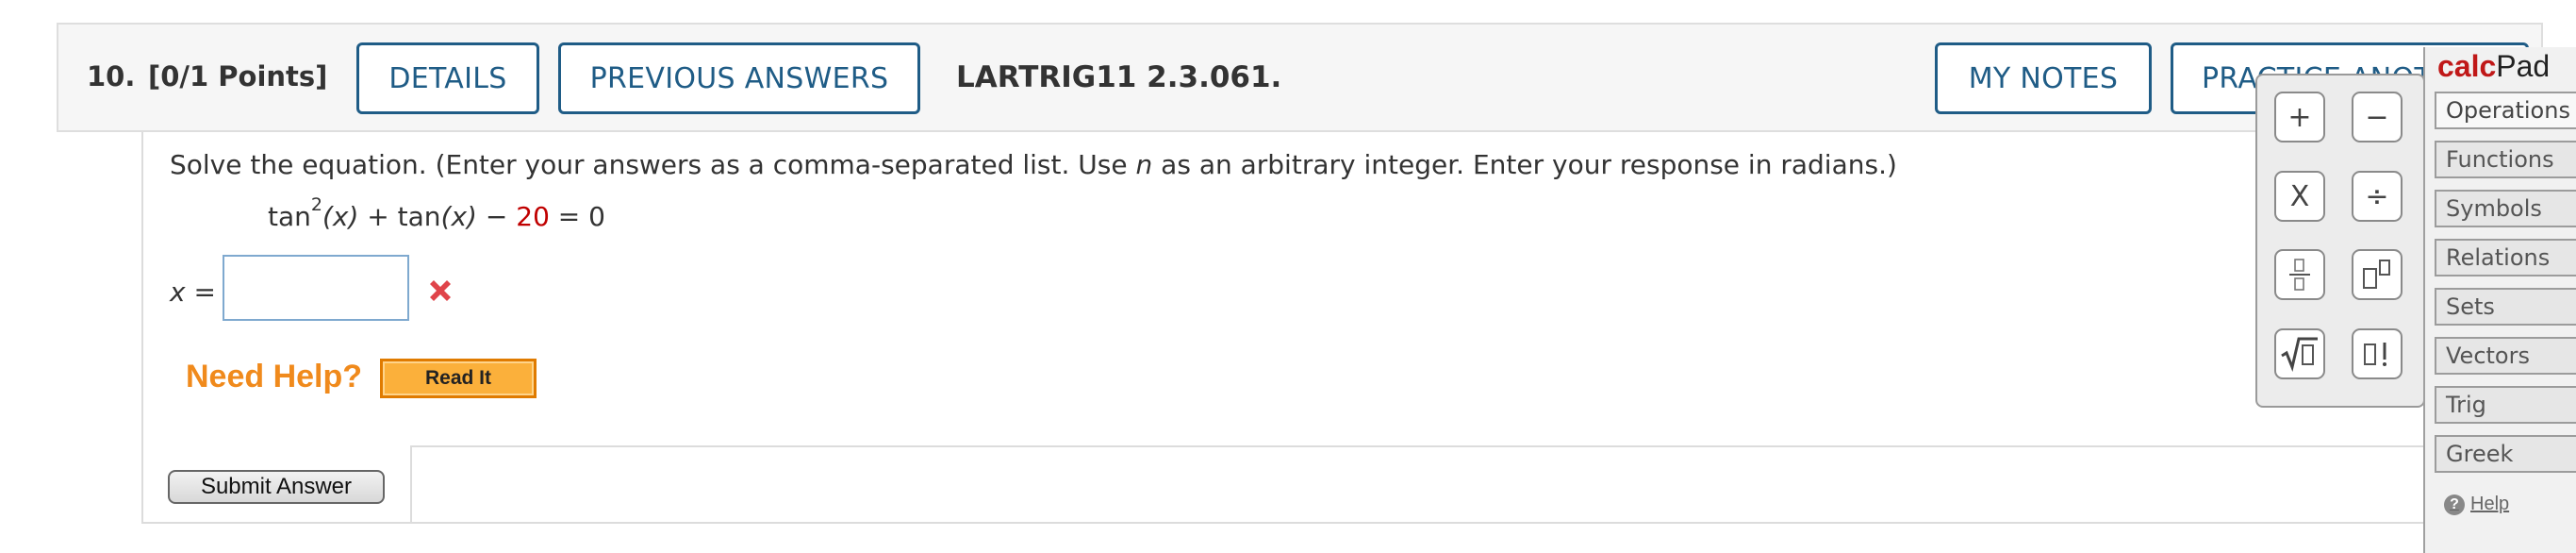 The image size is (2576, 553). What do you see at coordinates (2505, 356) in the screenshot?
I see `calcpad-tab-vectors: Vectors` at bounding box center [2505, 356].